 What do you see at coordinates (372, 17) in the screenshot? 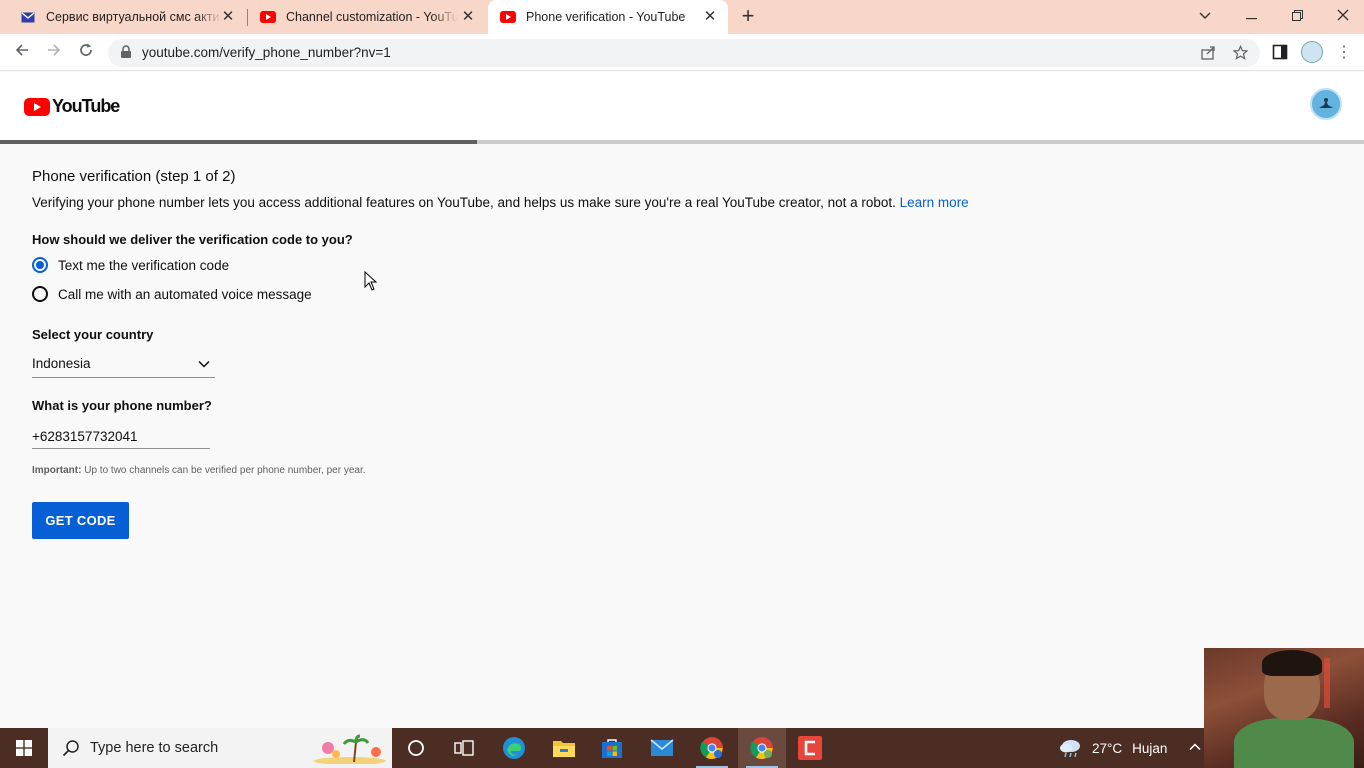
I see `tab-title: Channel customization - YouTube Studio` at bounding box center [372, 17].